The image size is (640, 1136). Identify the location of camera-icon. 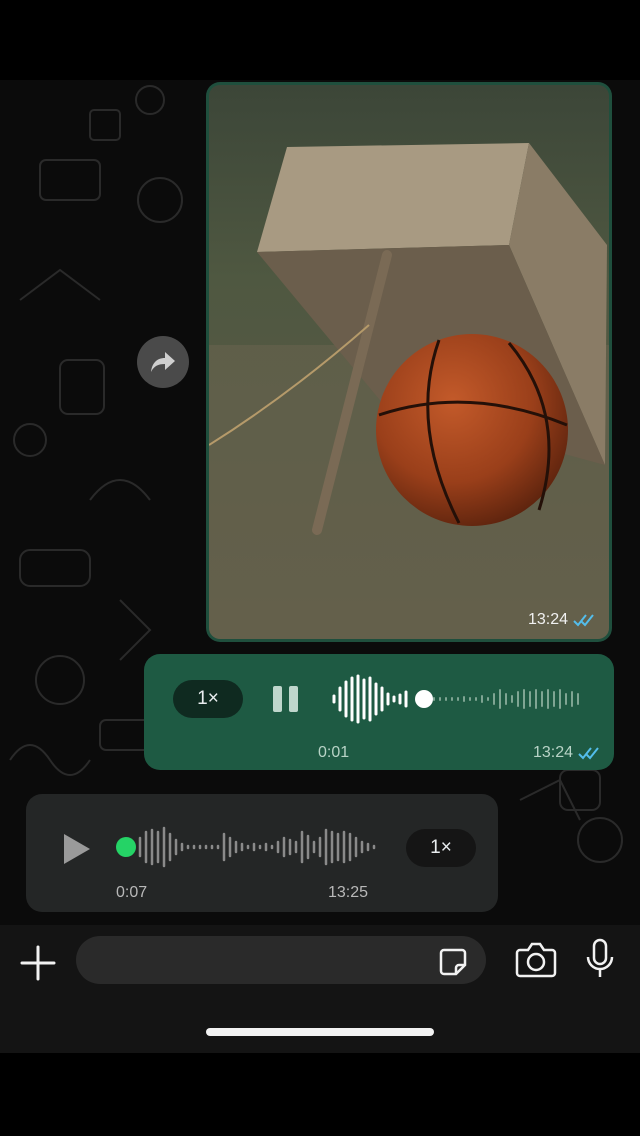
(536, 960).